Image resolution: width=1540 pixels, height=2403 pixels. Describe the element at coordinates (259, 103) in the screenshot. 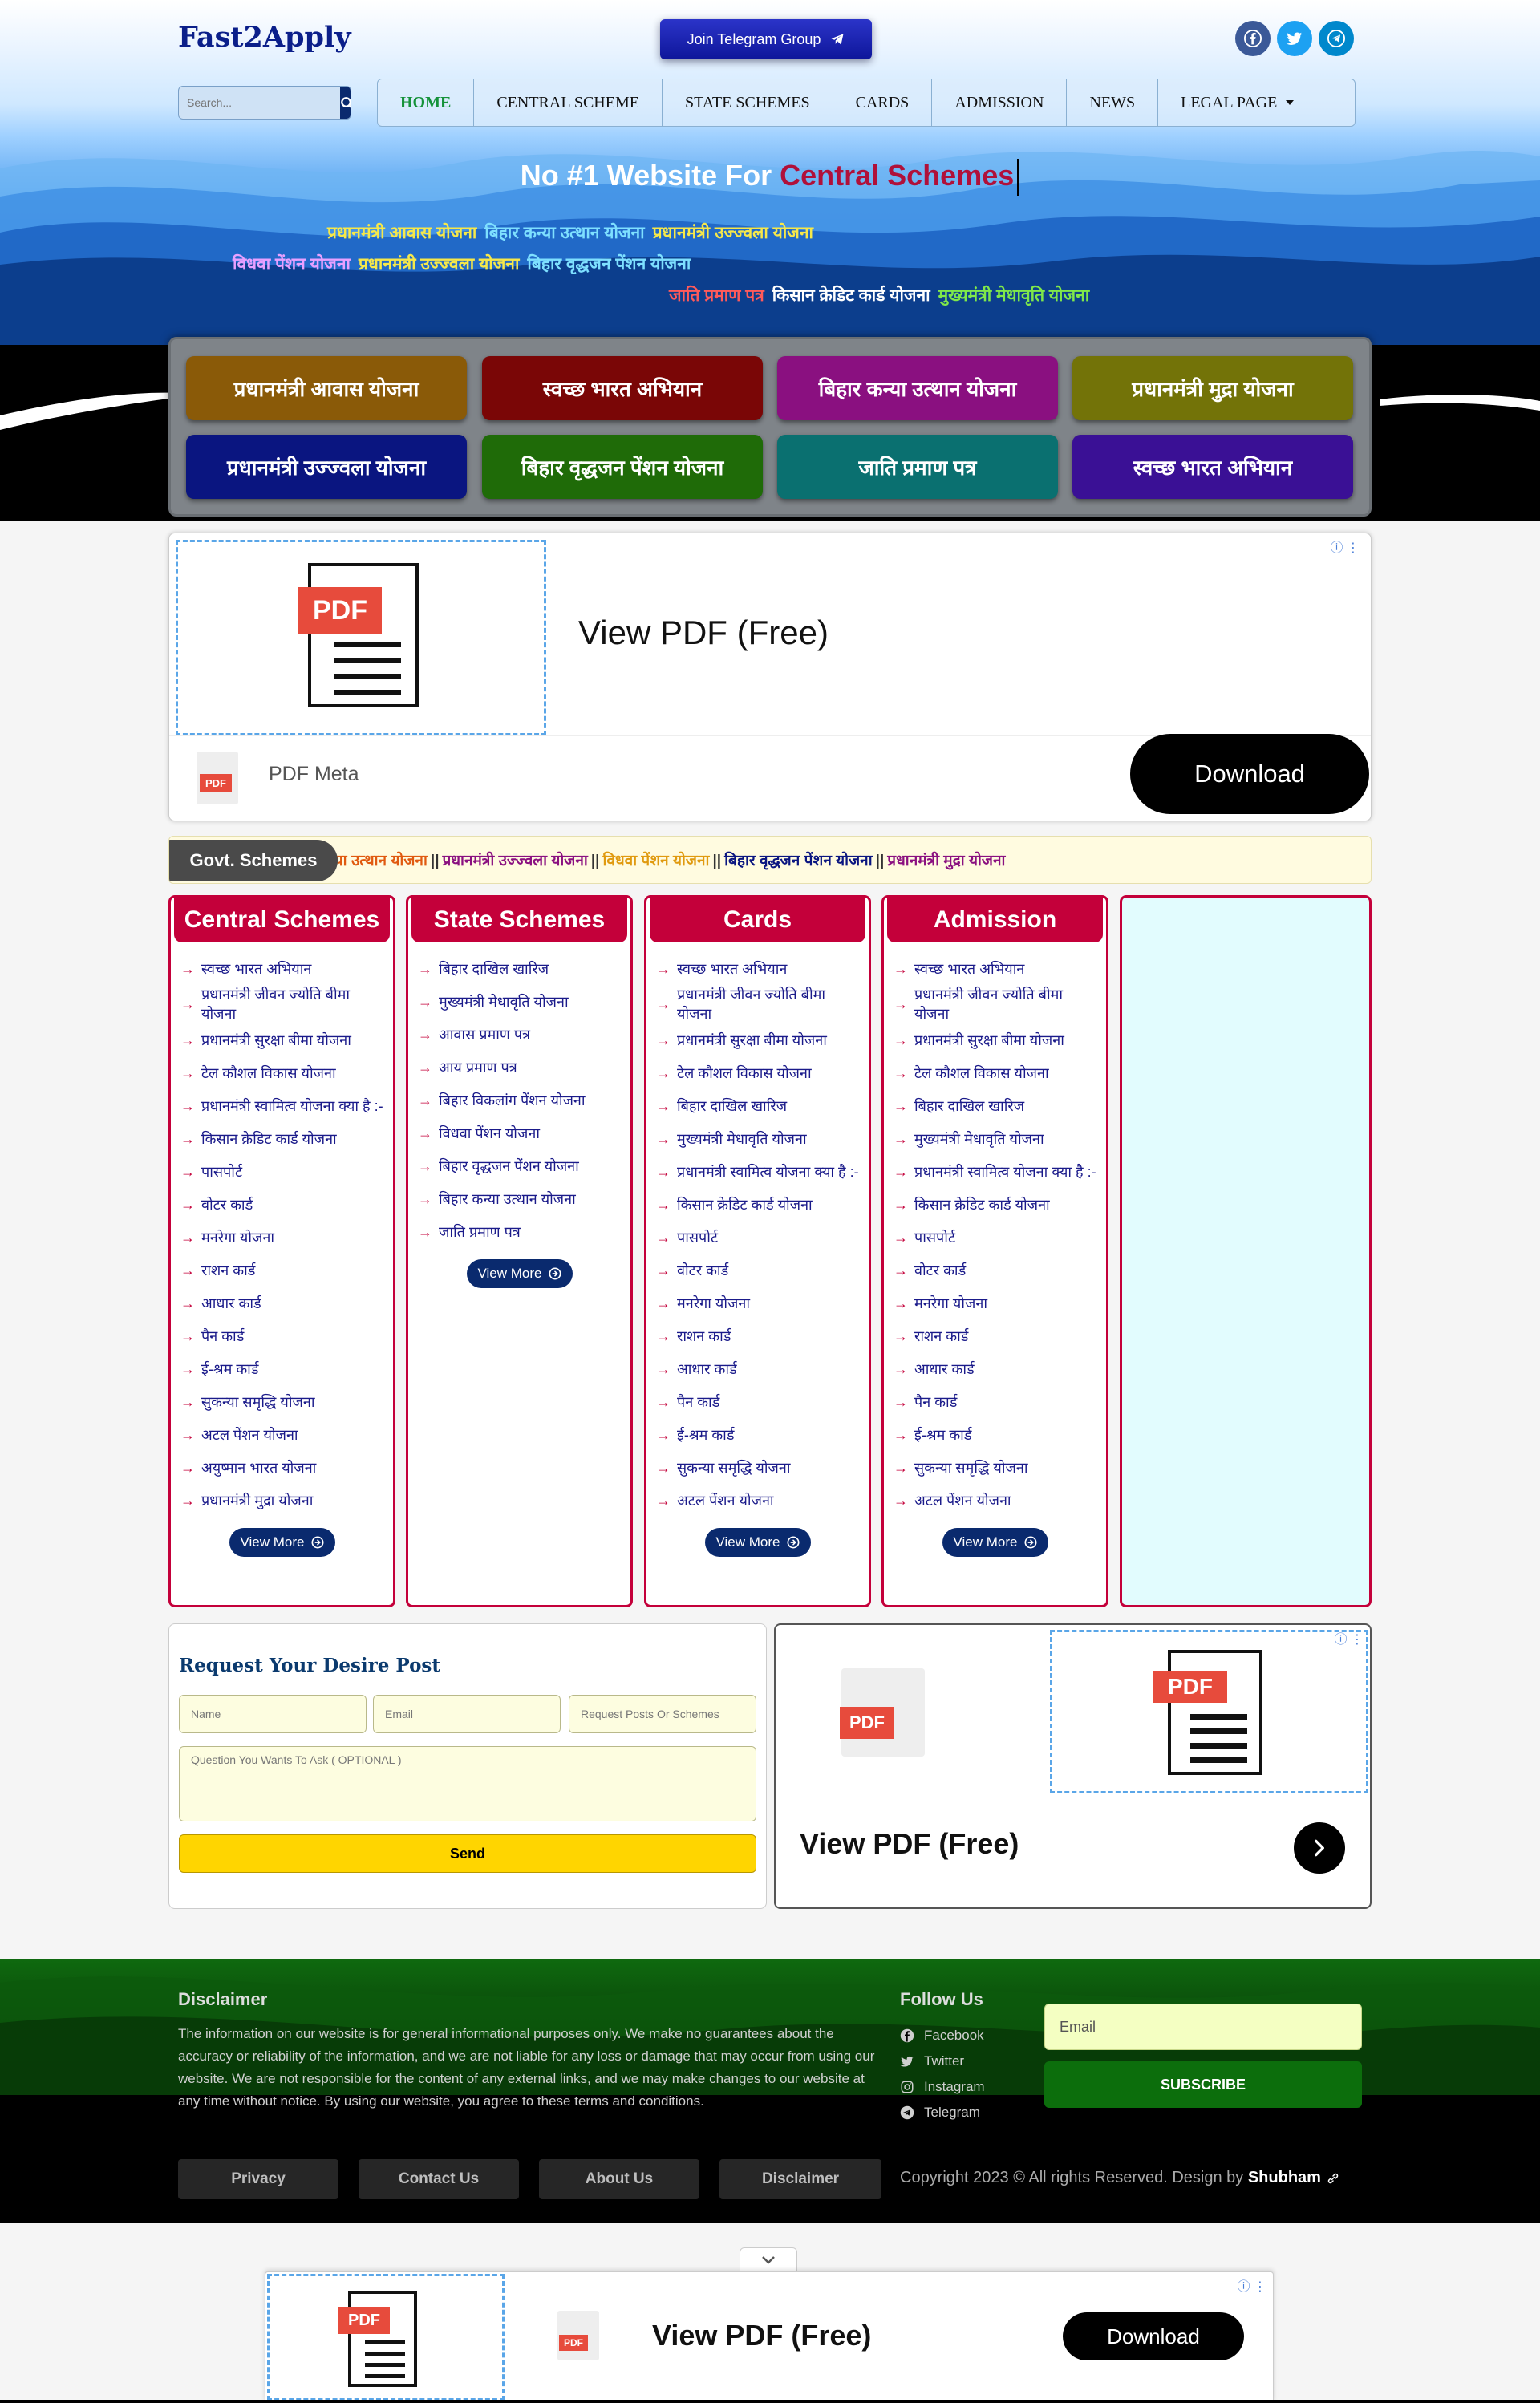

I see `search-input` at that location.